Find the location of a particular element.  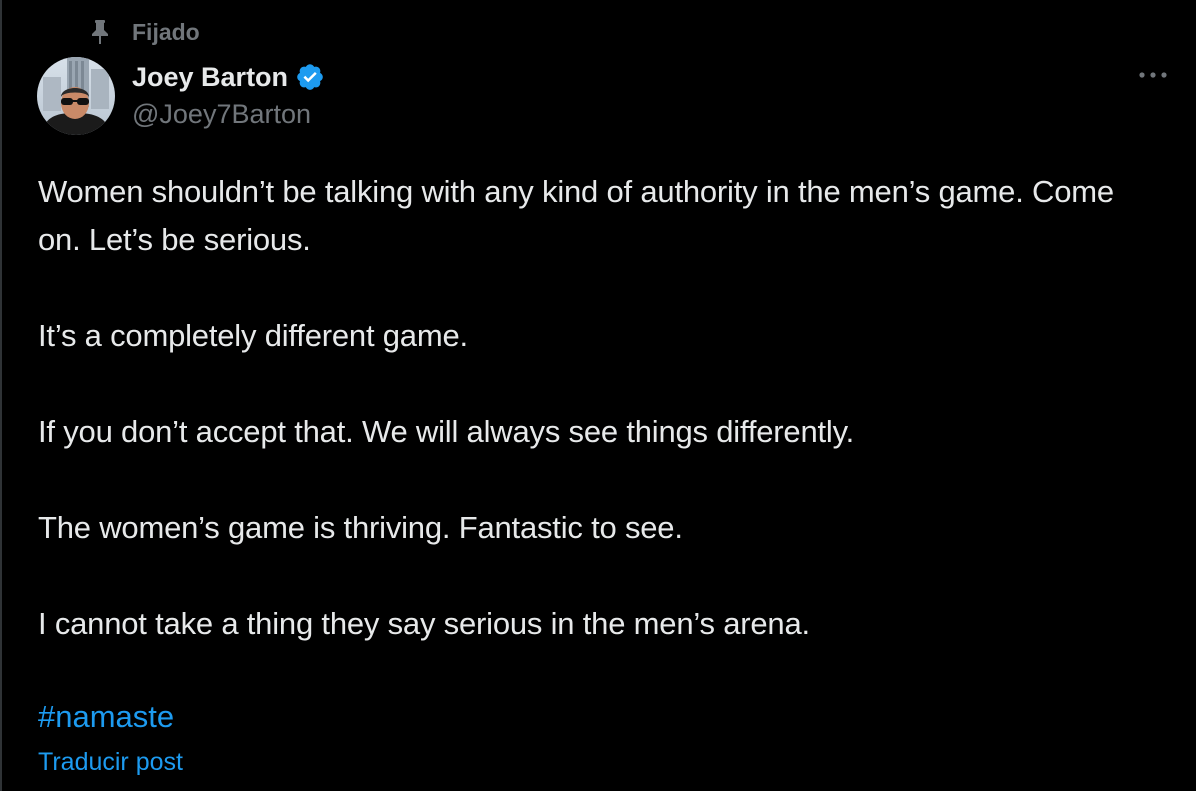

more-options-icon is located at coordinates (1153, 75).